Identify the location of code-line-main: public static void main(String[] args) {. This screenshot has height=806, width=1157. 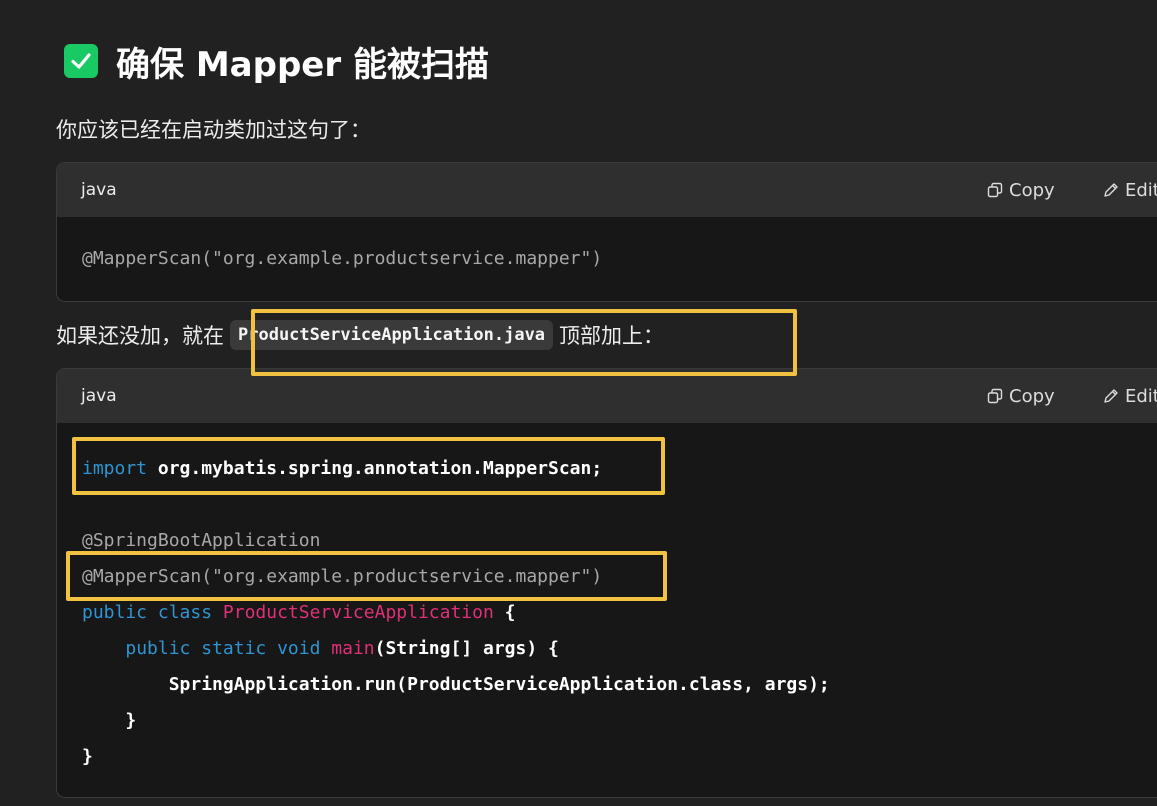
(619, 649).